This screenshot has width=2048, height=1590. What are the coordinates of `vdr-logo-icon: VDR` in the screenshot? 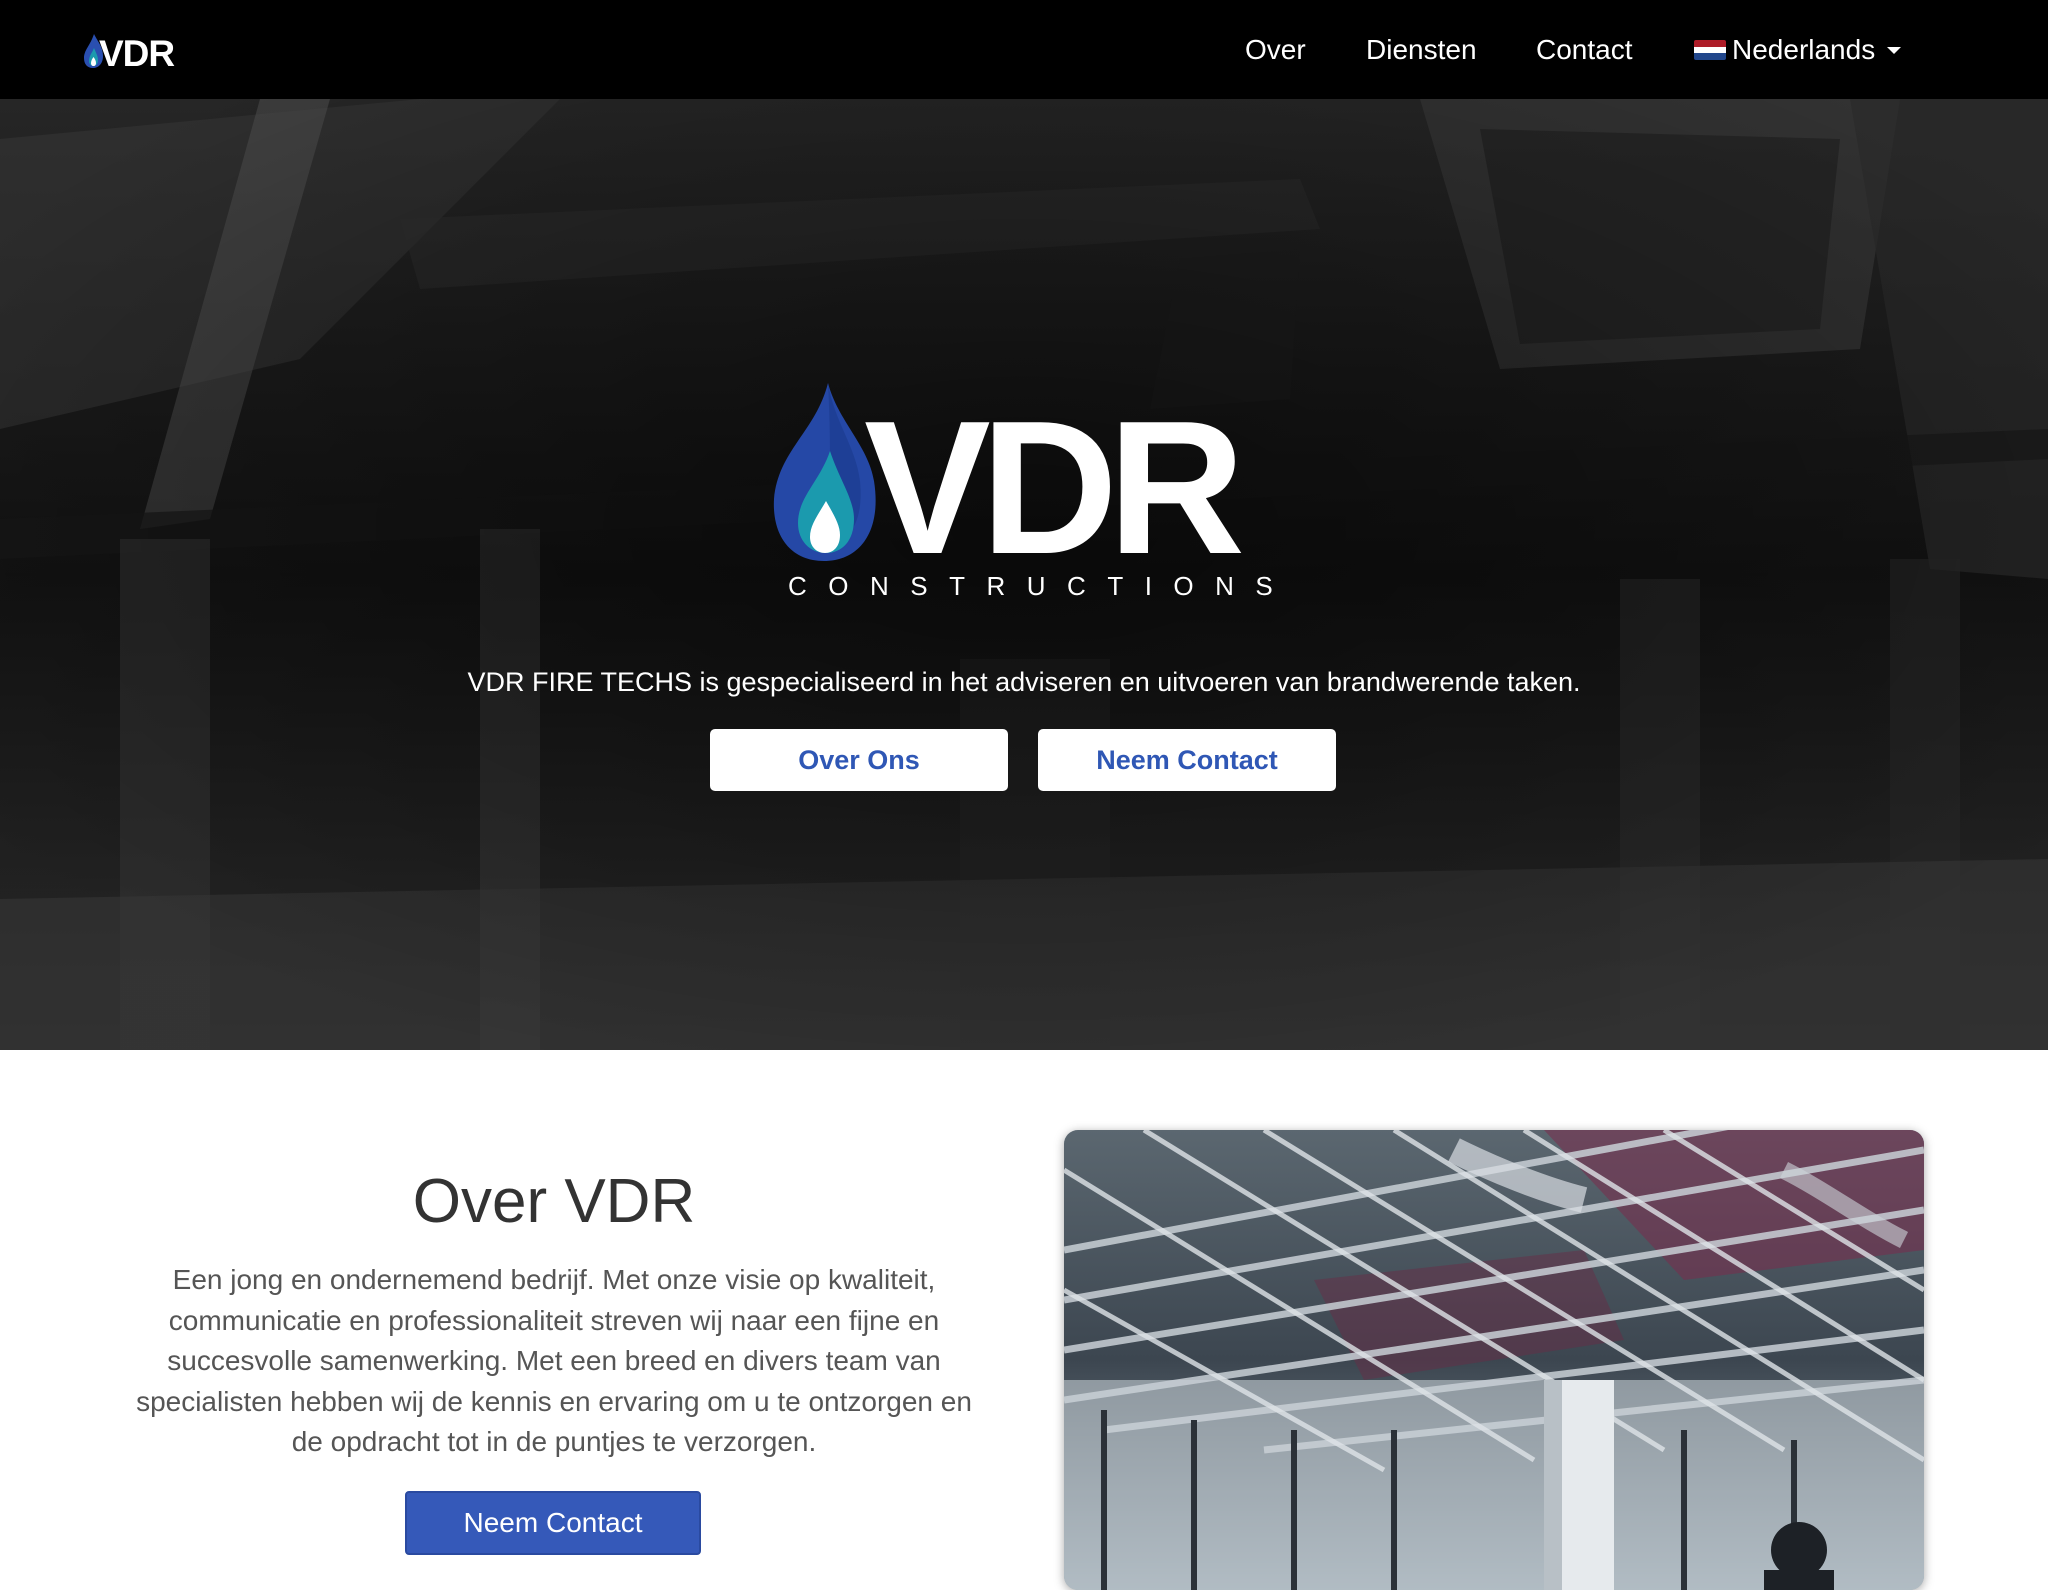 It's located at (129, 52).